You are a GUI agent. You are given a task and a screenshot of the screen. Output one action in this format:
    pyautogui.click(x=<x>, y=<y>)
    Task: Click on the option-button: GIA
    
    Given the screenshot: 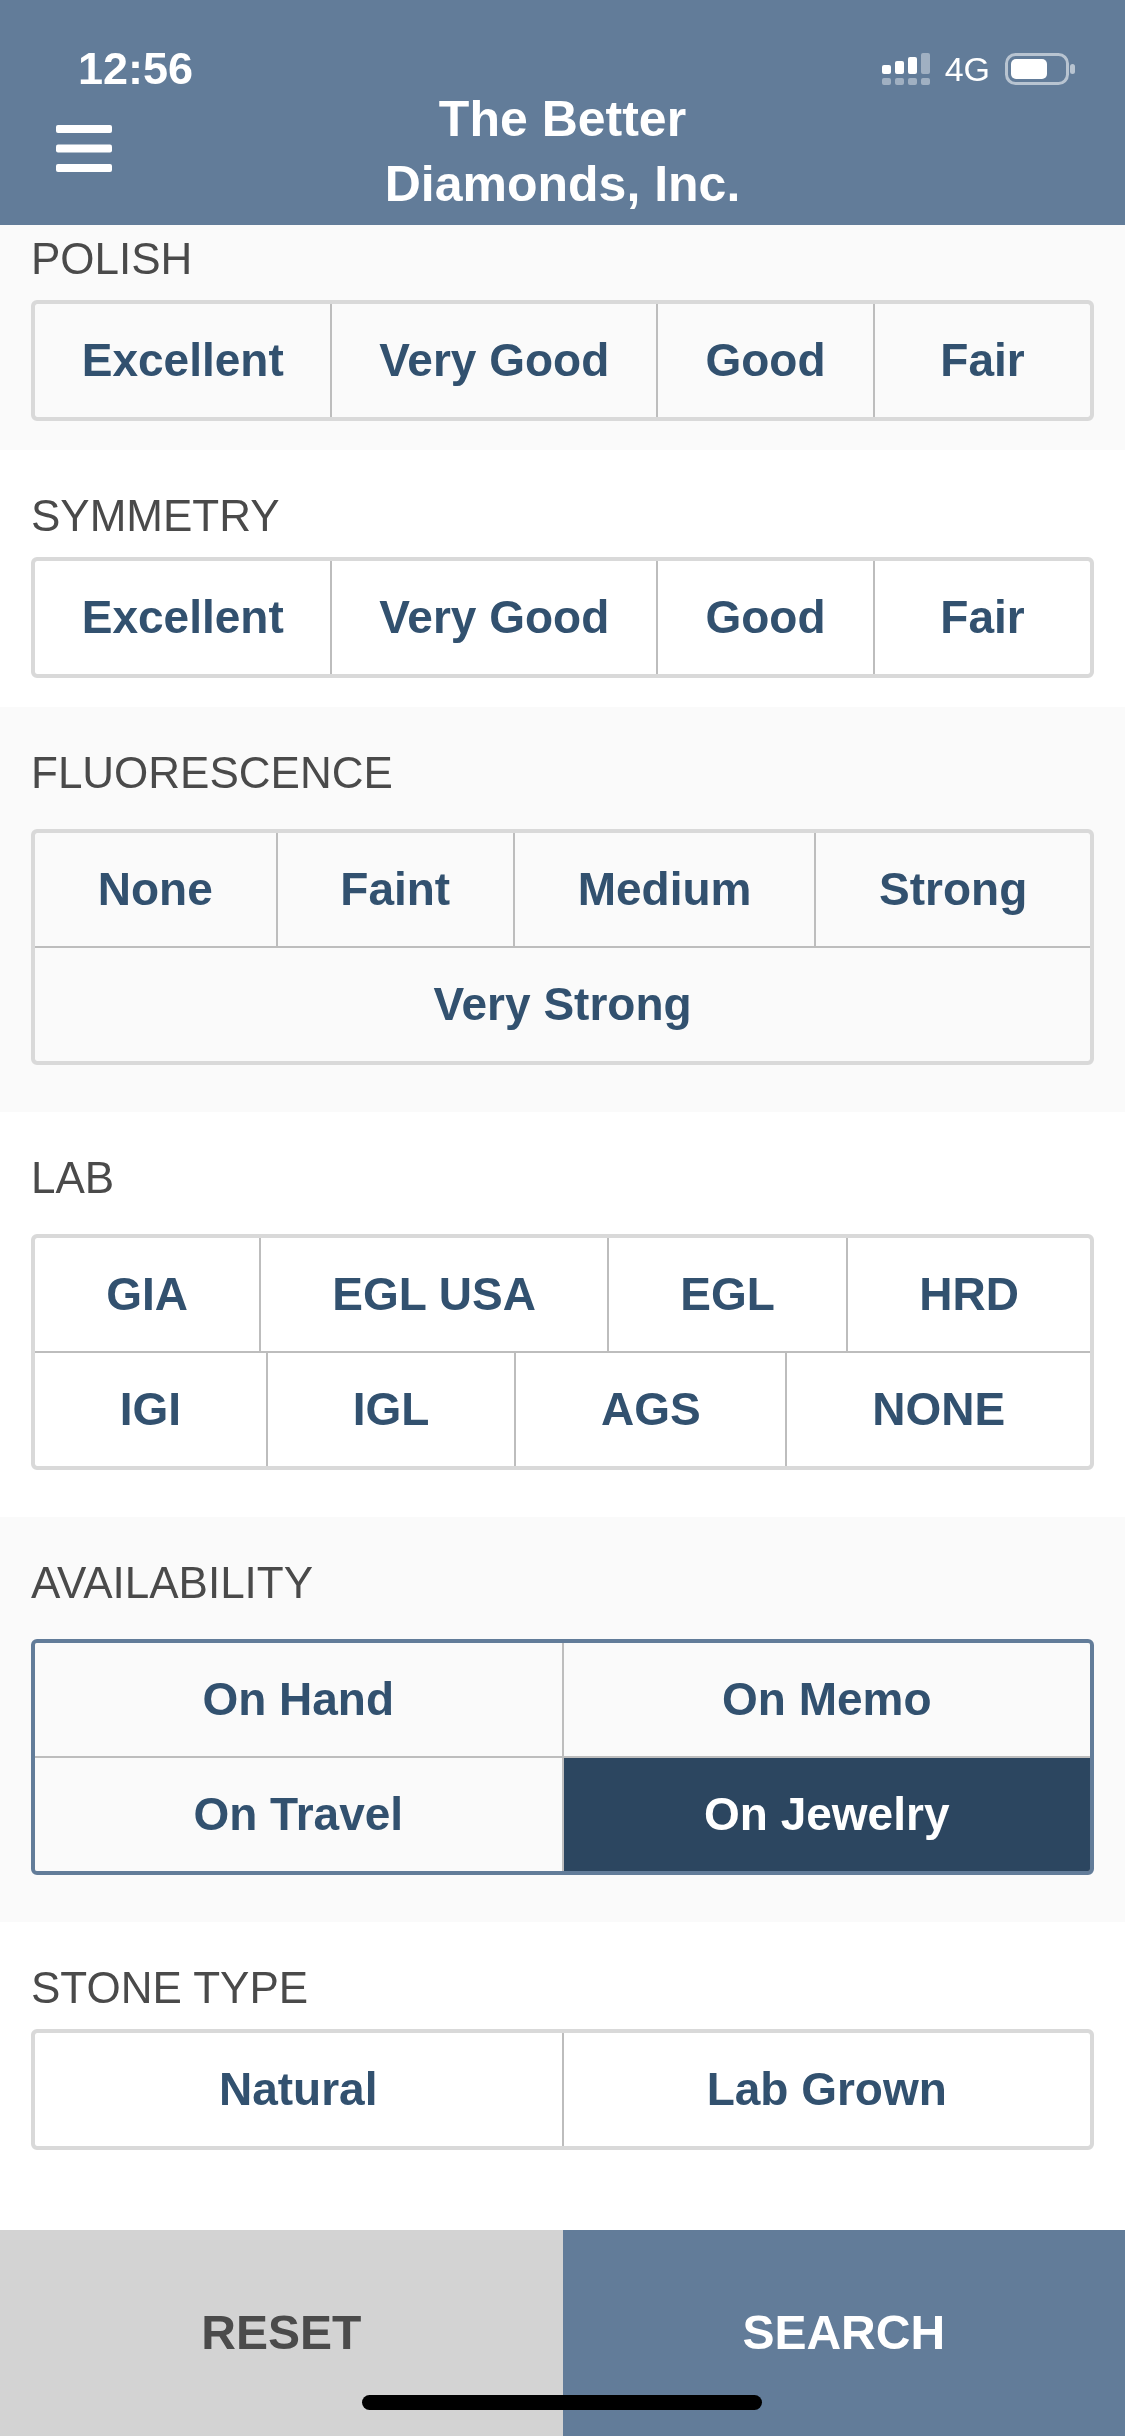 What is the action you would take?
    pyautogui.click(x=147, y=1294)
    